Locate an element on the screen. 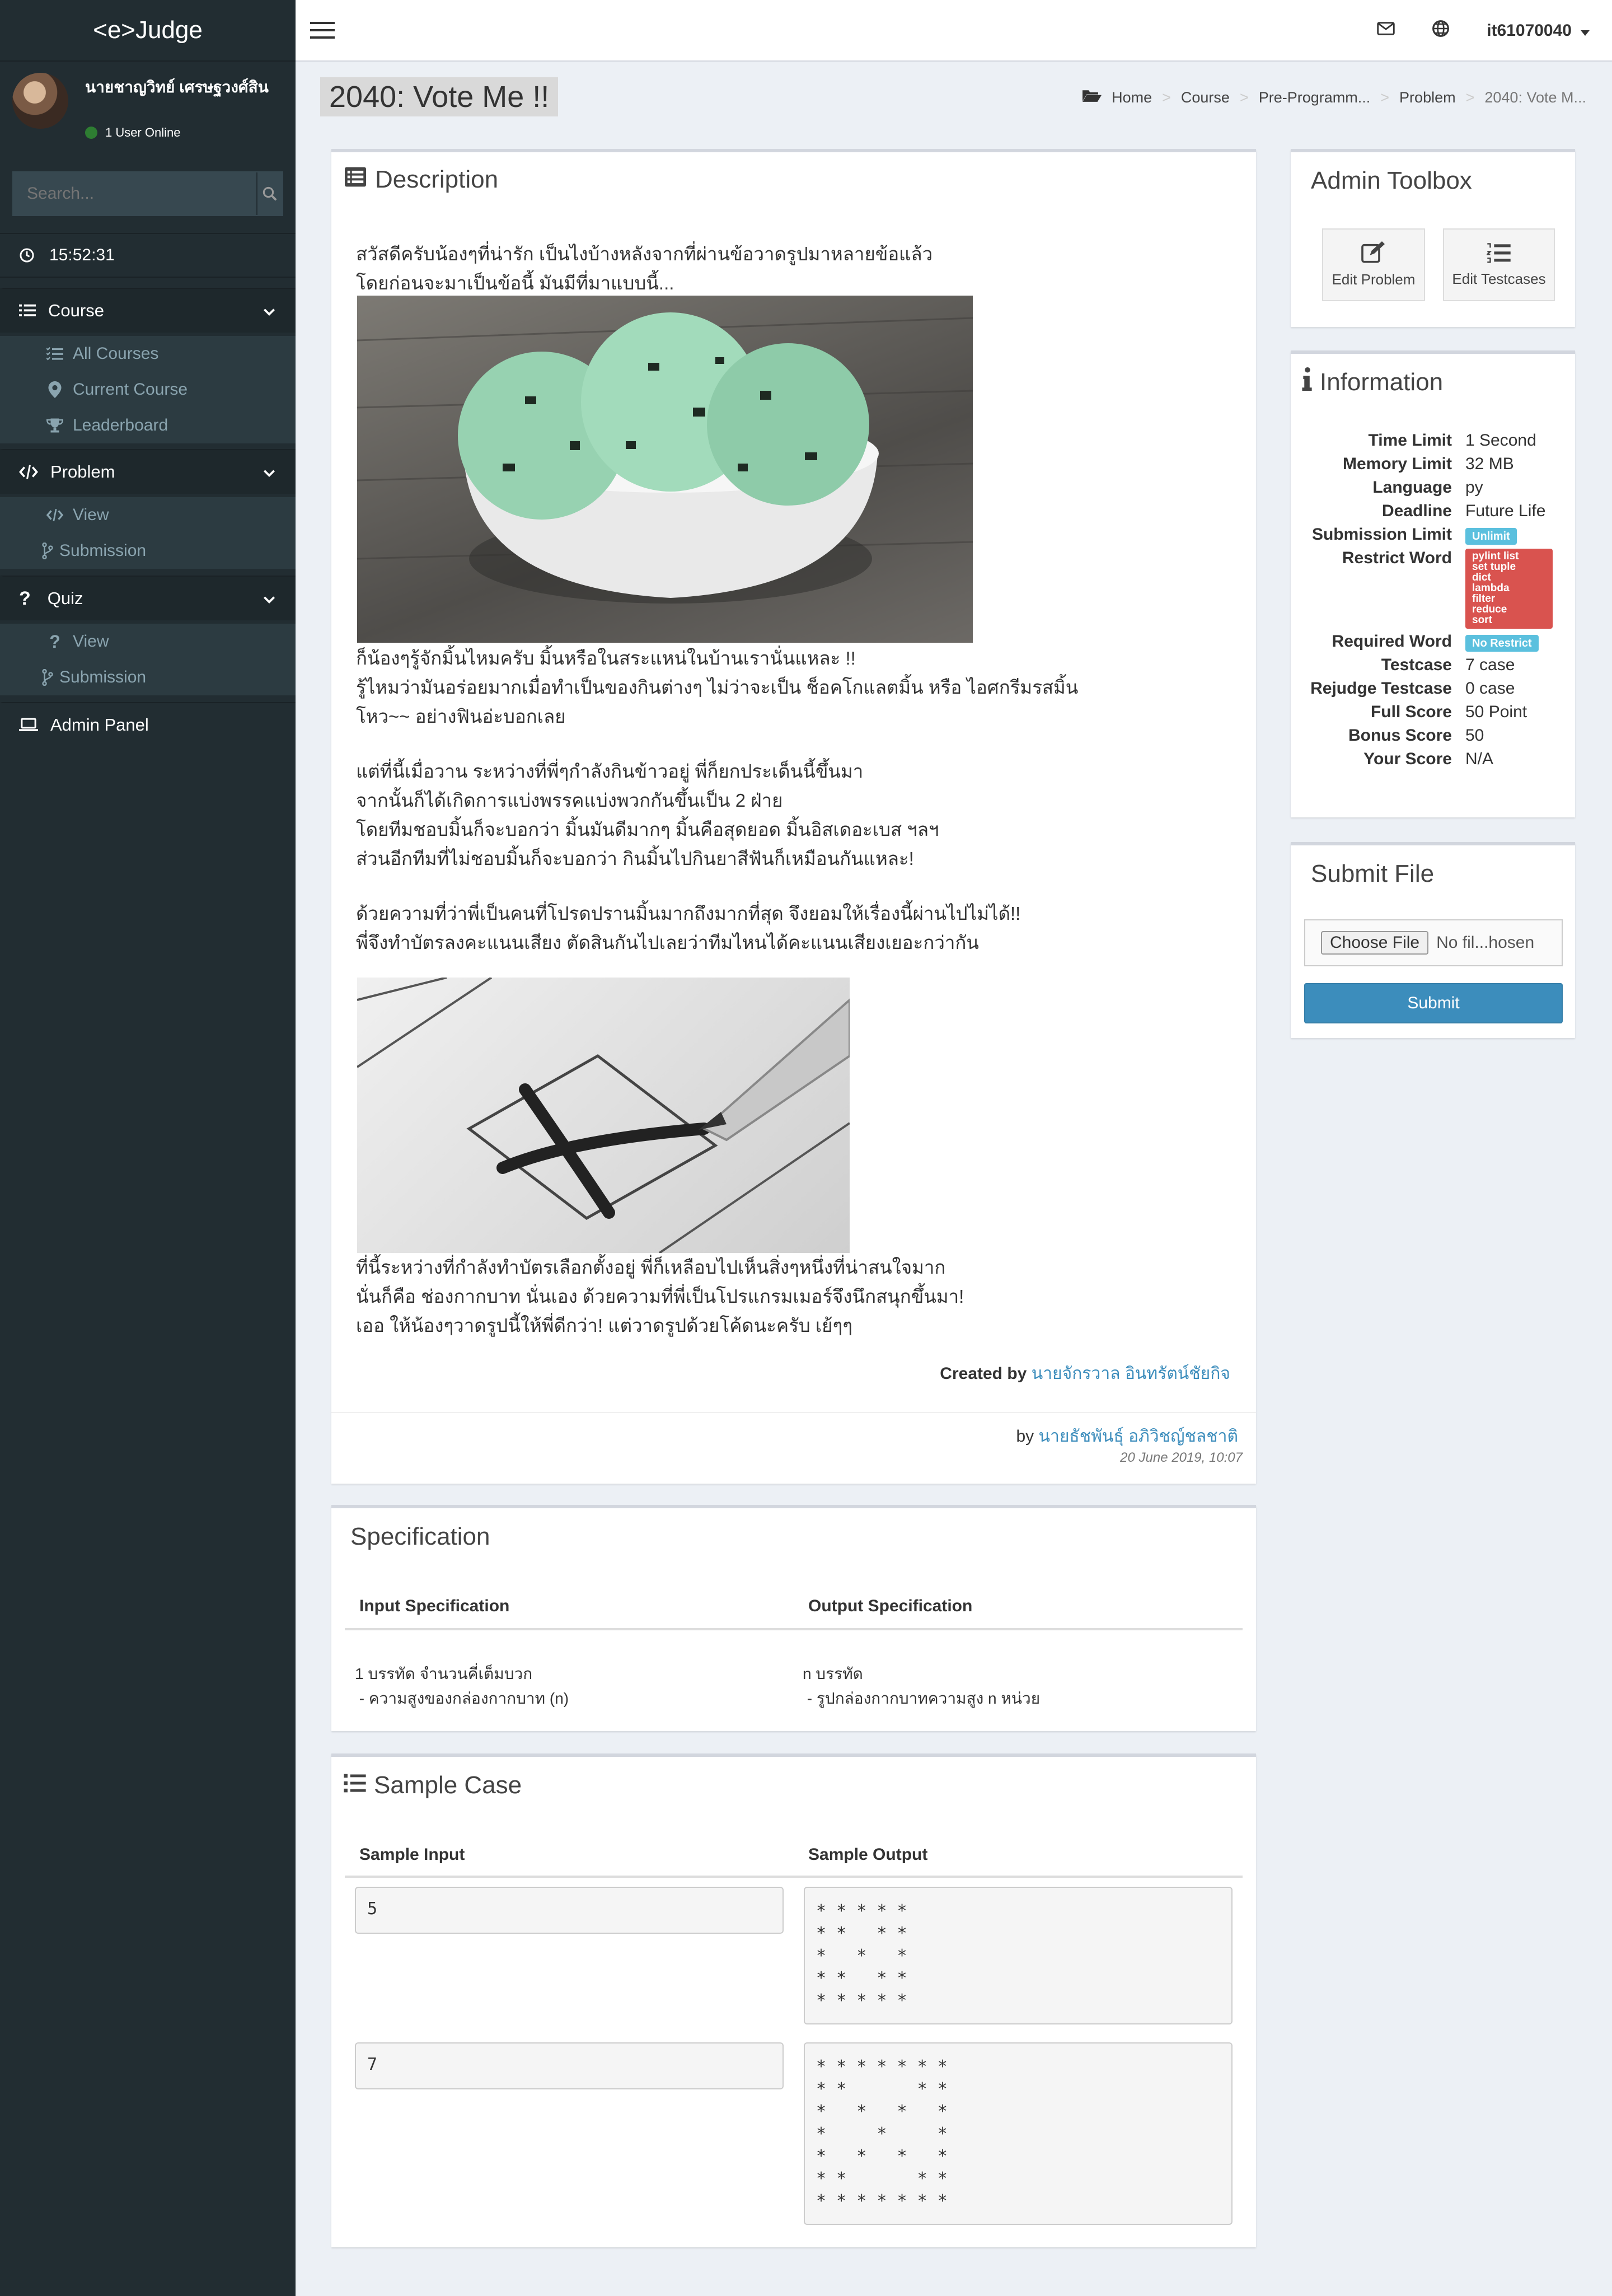 The width and height of the screenshot is (1612, 2296). quiz-submenu: ? View Submission is located at coordinates (148, 659).